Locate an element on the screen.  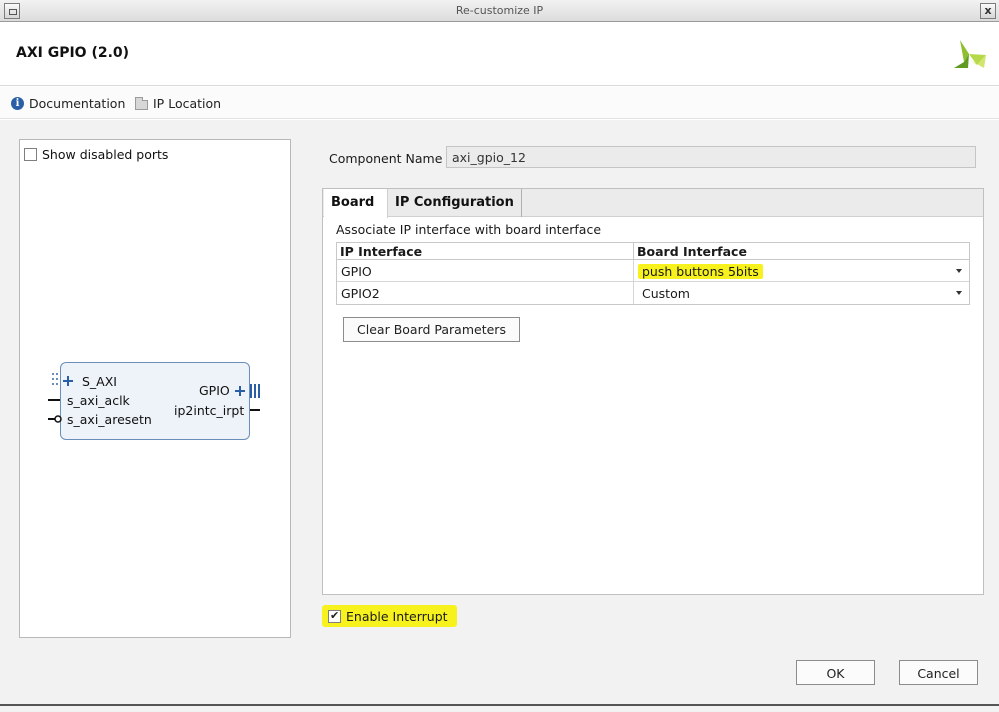
port-ip2intc-irpt: ip2intc_irpt is located at coordinates (209, 410).